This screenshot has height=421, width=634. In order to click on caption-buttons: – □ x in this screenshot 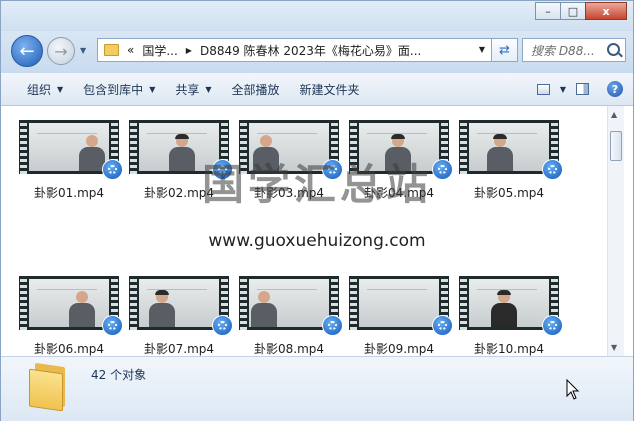, I will do `click(581, 11)`.